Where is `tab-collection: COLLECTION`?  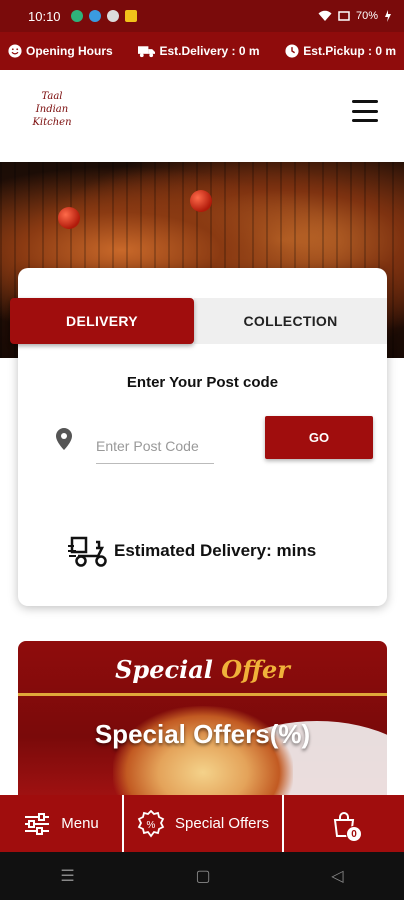
tab-collection: COLLECTION is located at coordinates (290, 321).